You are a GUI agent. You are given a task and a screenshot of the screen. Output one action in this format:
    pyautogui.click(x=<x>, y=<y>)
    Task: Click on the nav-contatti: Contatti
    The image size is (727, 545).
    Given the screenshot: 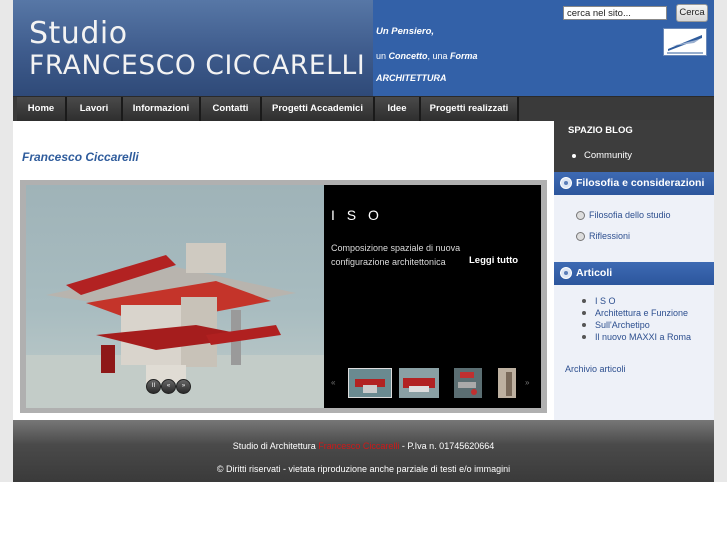 What is the action you would take?
    pyautogui.click(x=231, y=109)
    